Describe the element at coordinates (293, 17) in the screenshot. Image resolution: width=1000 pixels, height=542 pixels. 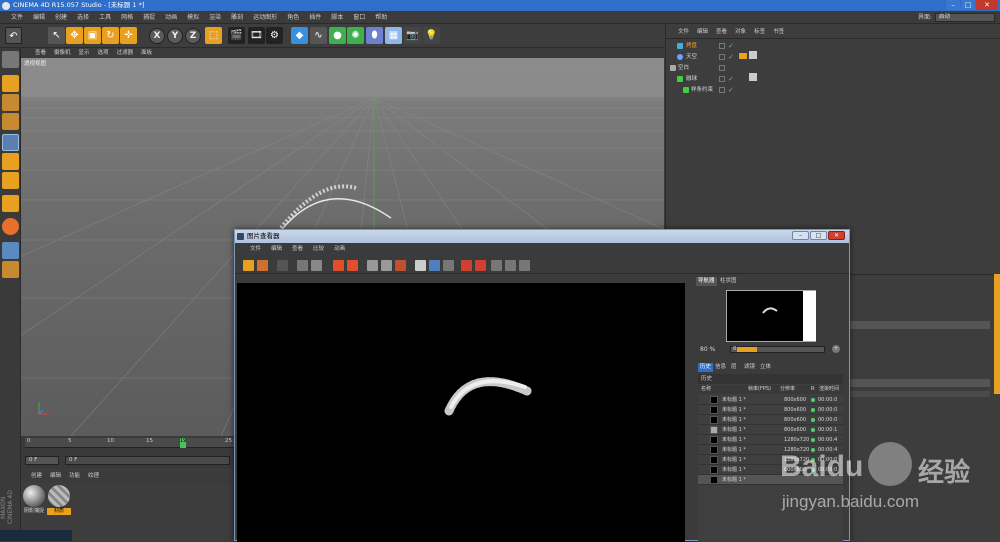
I see `menu-character: 角色` at that location.